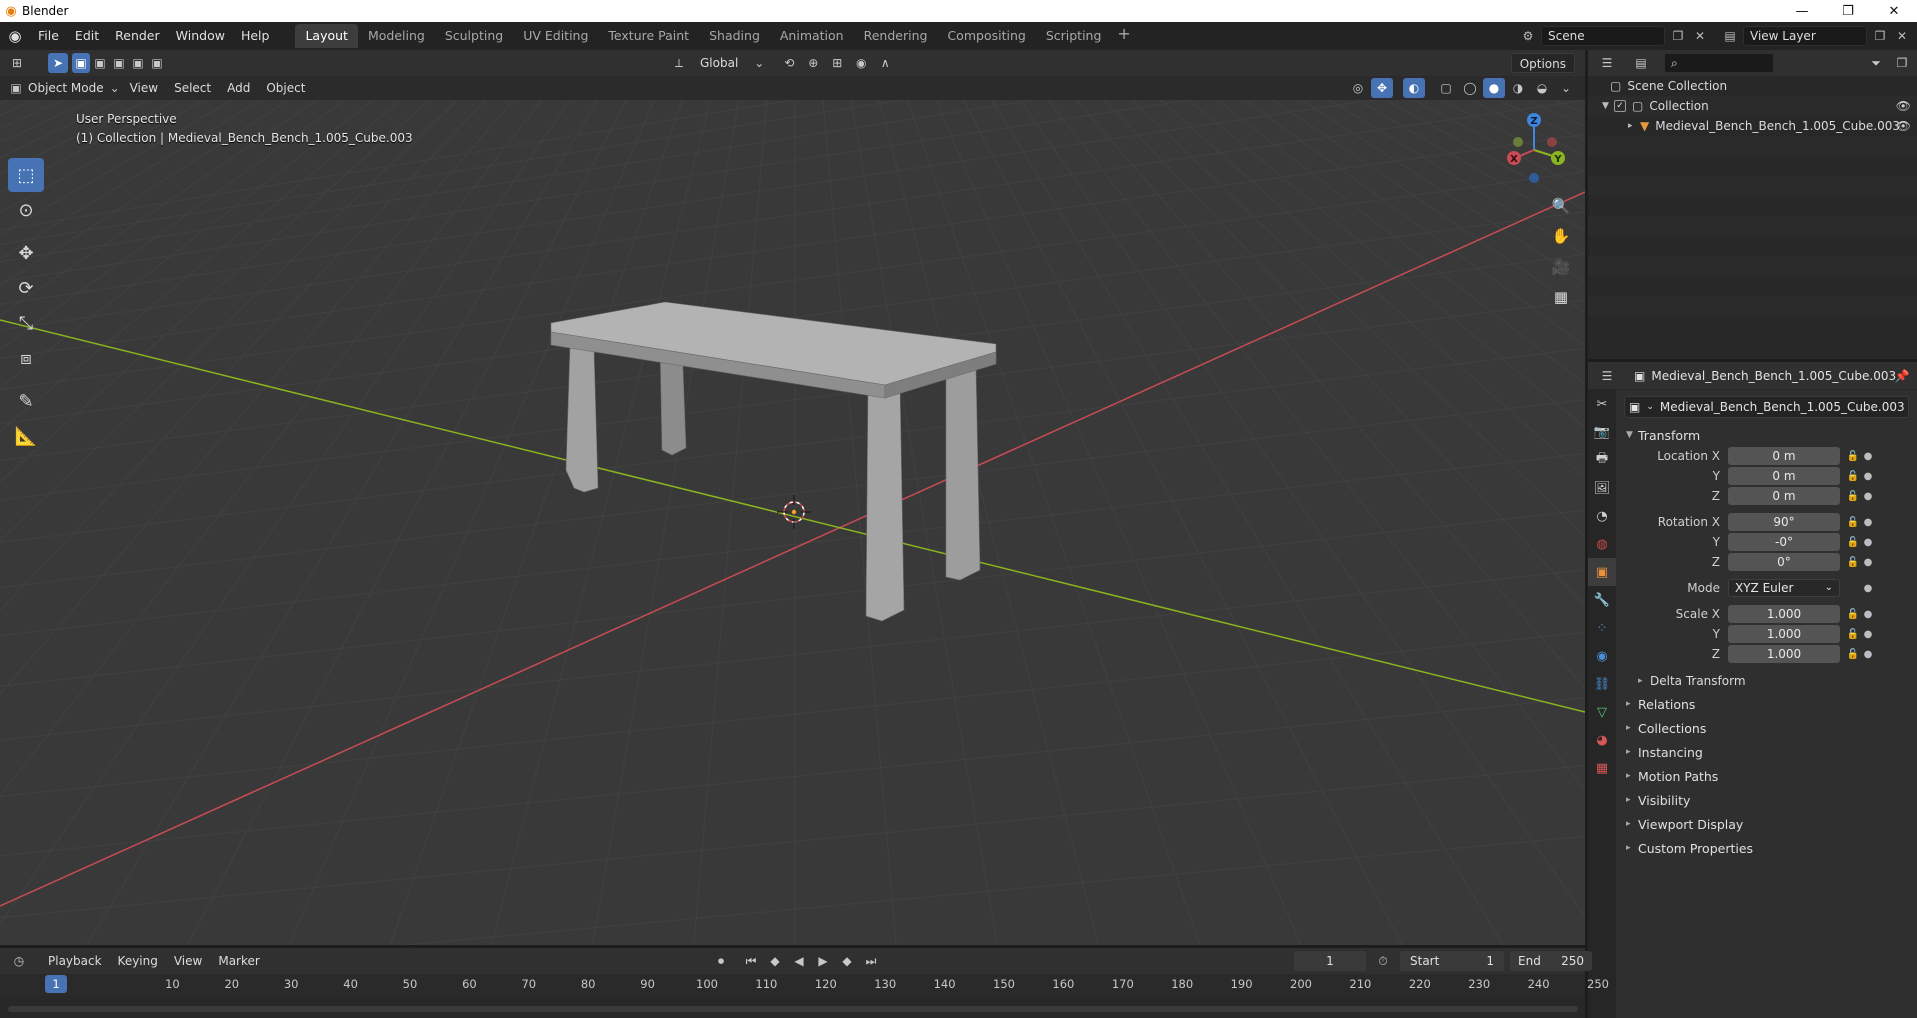 The width and height of the screenshot is (1917, 1018). I want to click on motion-paths-panel-header: ▸ Motion Paths, so click(1767, 776).